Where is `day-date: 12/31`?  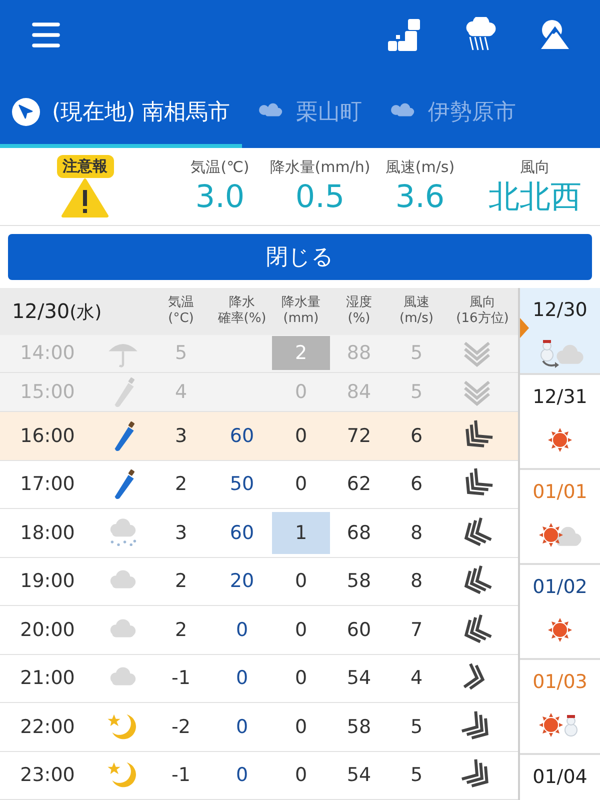 day-date: 12/31 is located at coordinates (560, 397).